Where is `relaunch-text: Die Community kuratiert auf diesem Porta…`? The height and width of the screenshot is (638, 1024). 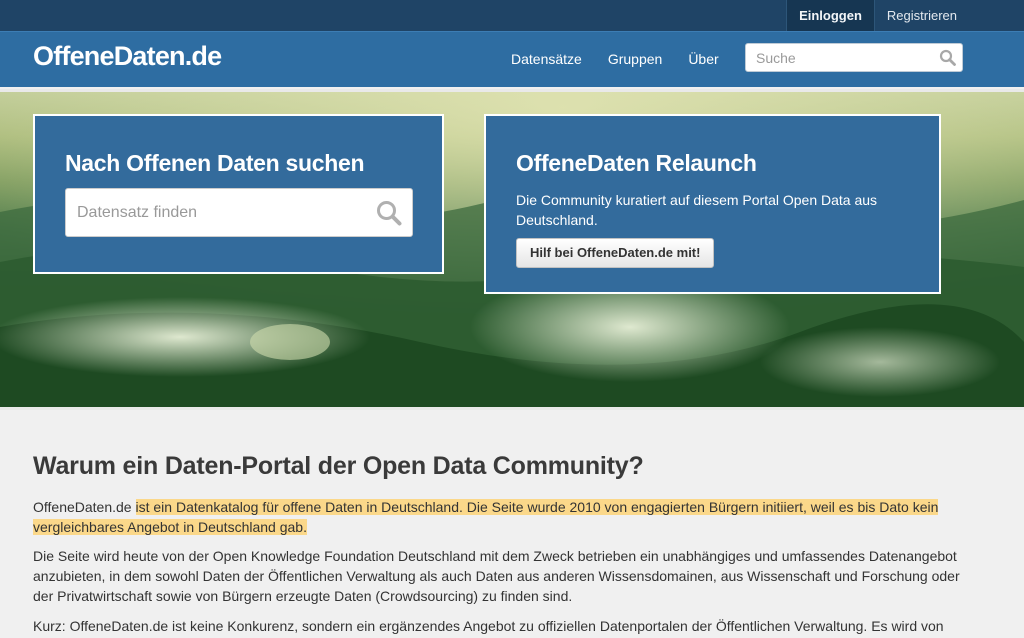
relaunch-text: Die Community kuratiert auf diesem Porta… is located at coordinates (697, 210).